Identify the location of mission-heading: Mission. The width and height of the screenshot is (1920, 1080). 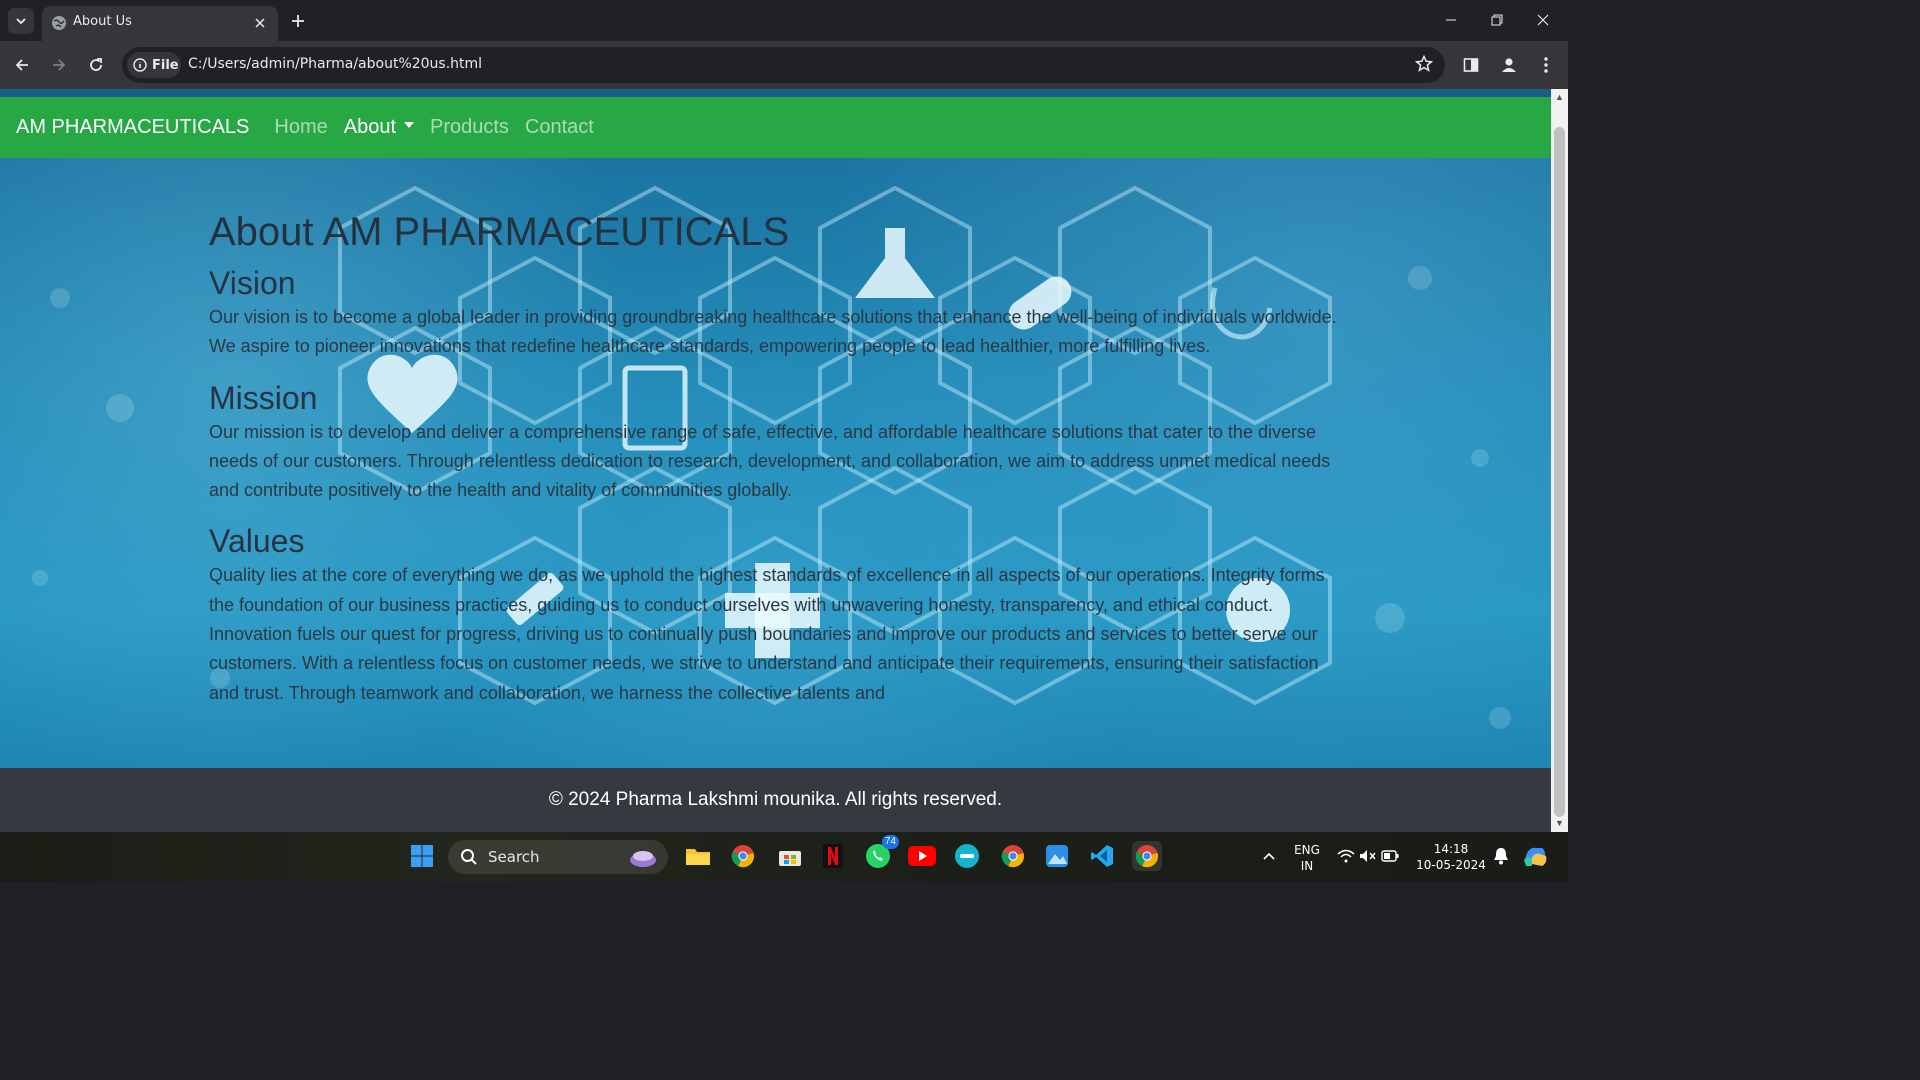
(263, 397).